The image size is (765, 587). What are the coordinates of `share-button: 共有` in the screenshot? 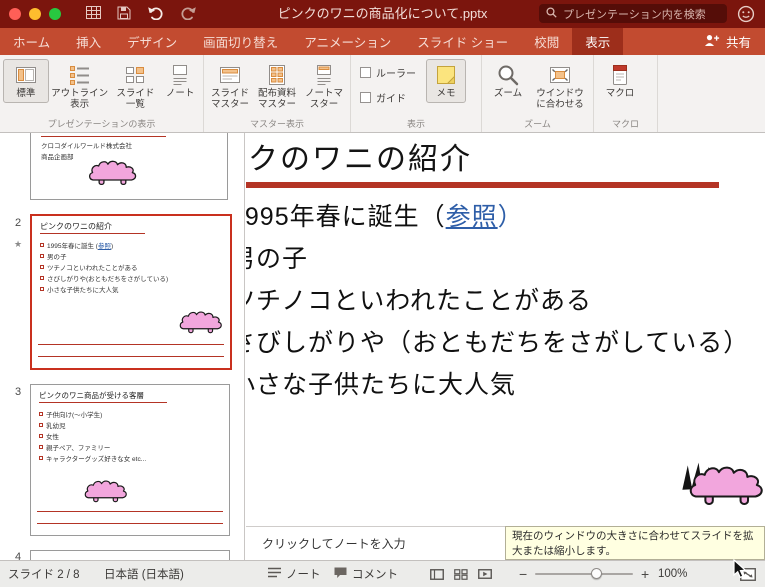 It's located at (727, 41).